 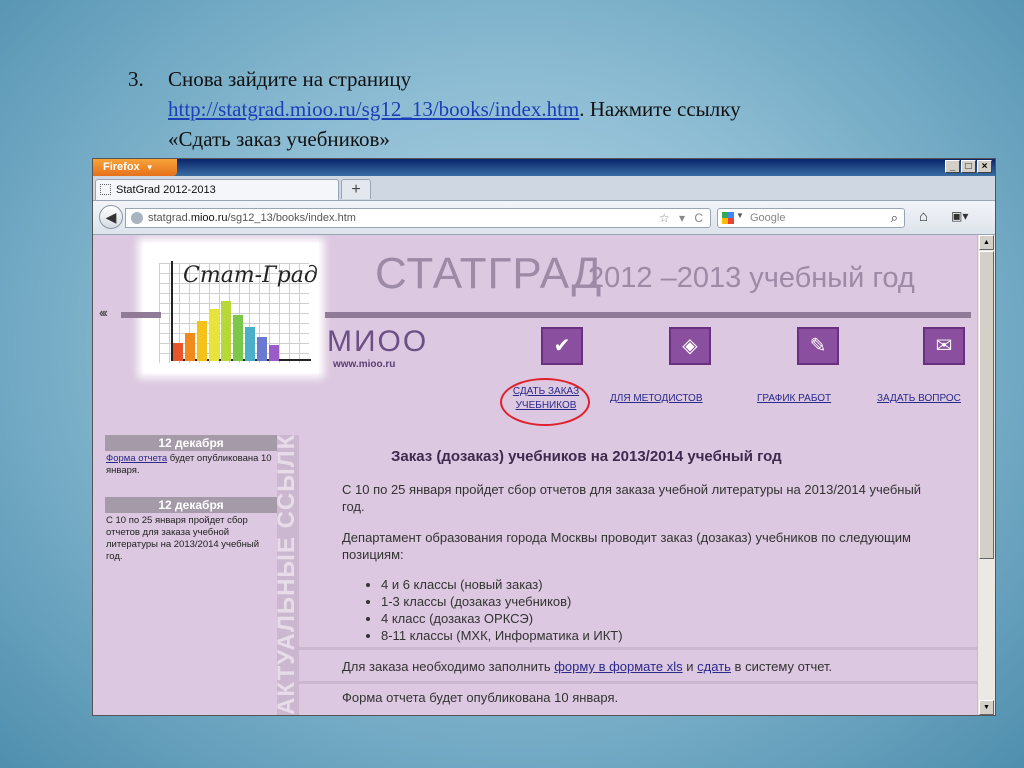 I want to click on instruction-line3: «Сдать заказ учебников», so click(x=279, y=139).